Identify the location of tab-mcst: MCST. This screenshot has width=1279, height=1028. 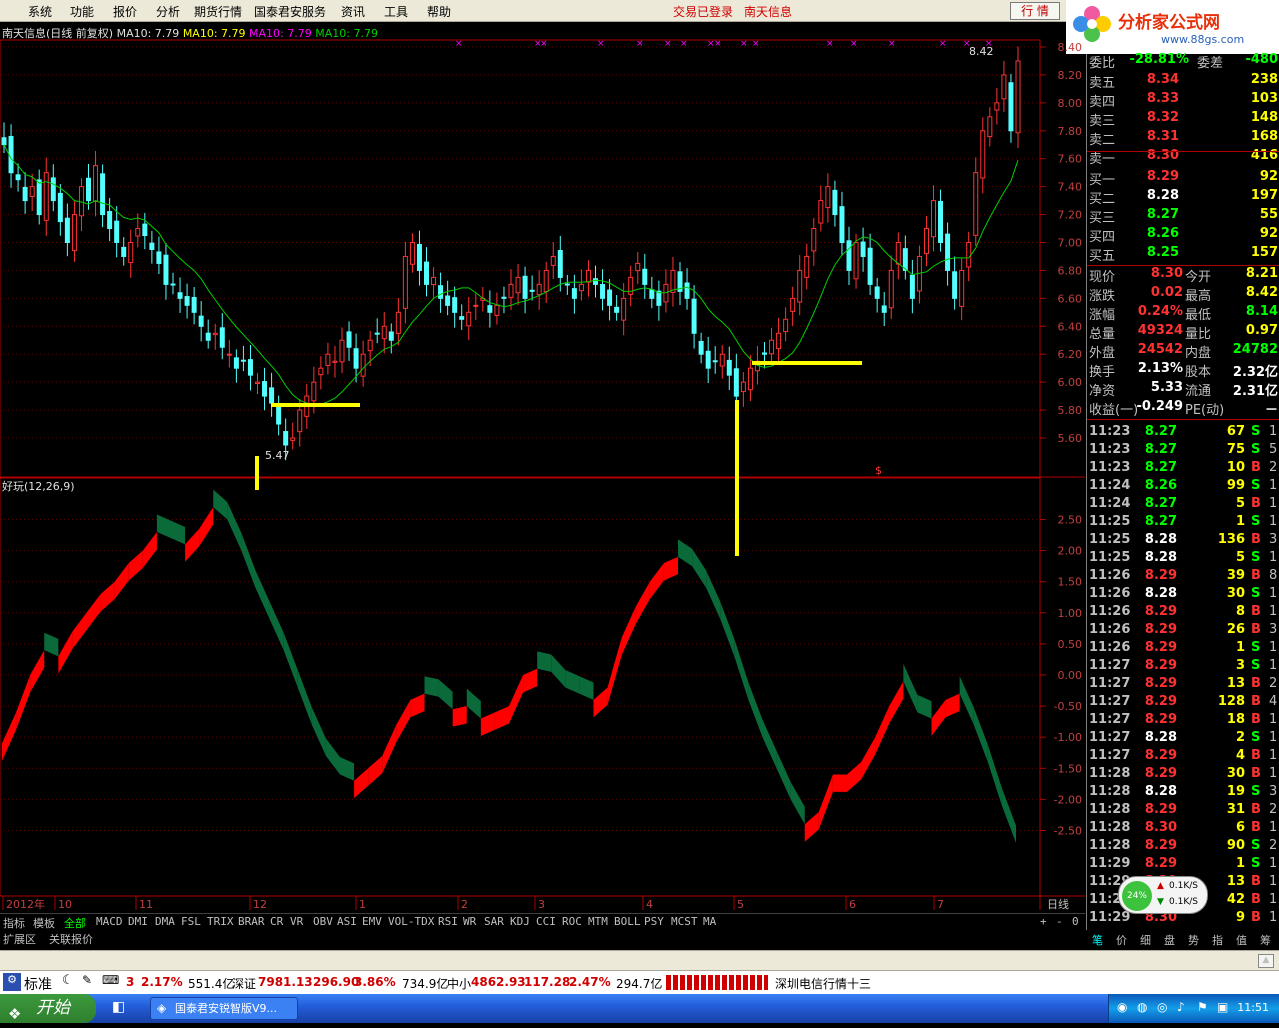
(684, 921).